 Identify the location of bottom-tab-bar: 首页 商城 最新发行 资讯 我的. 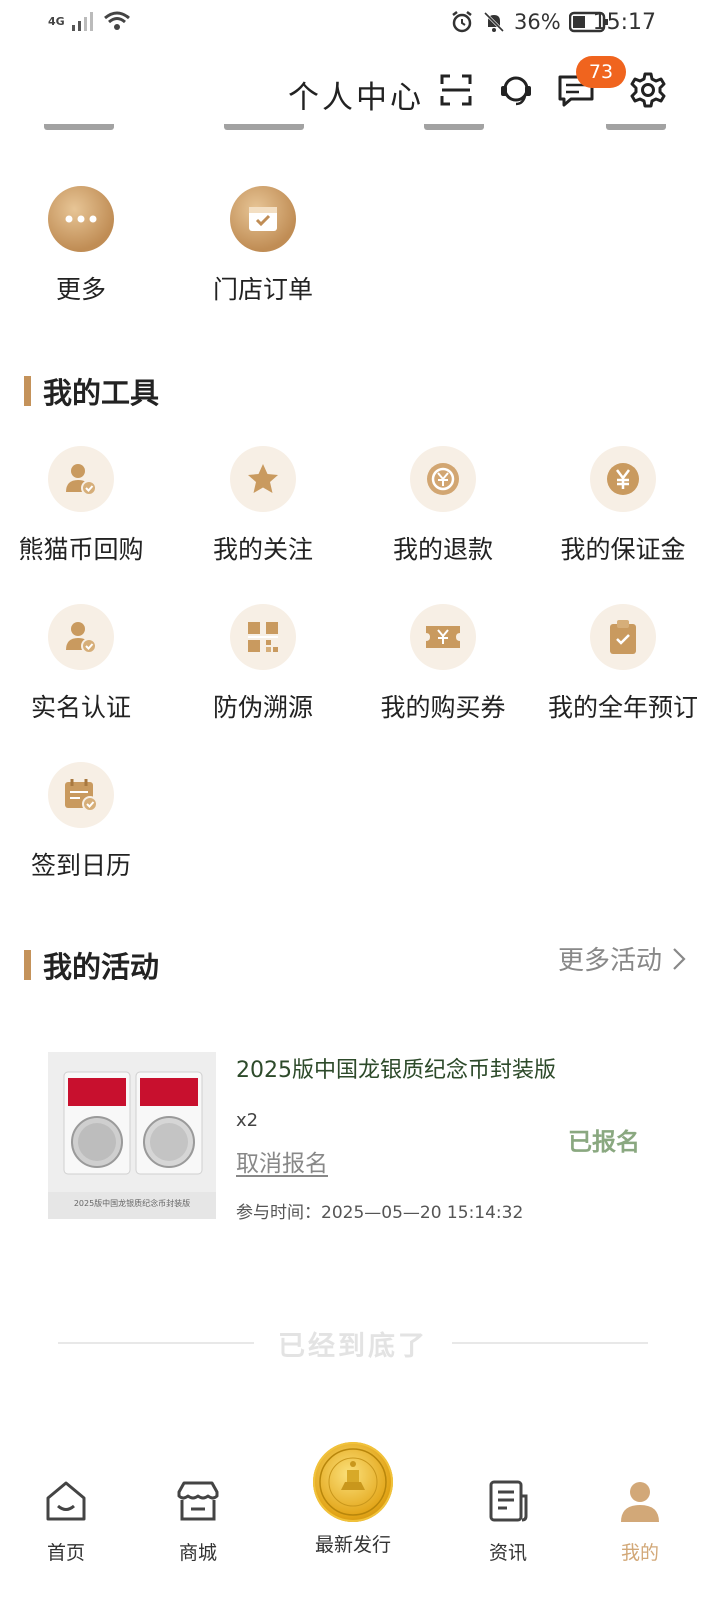
(360, 1520).